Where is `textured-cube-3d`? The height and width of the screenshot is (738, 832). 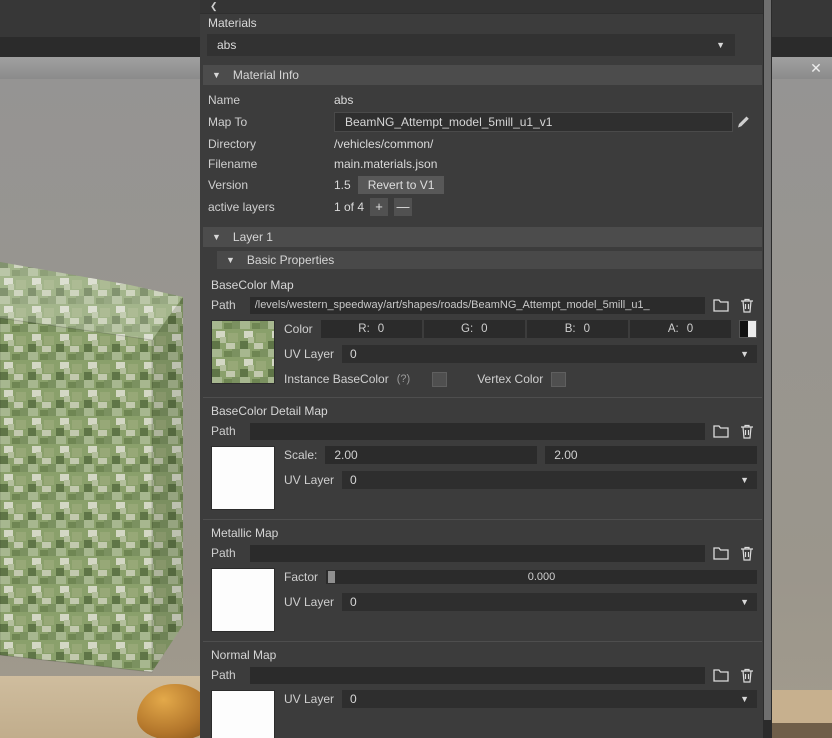 textured-cube-3d is located at coordinates (91, 467).